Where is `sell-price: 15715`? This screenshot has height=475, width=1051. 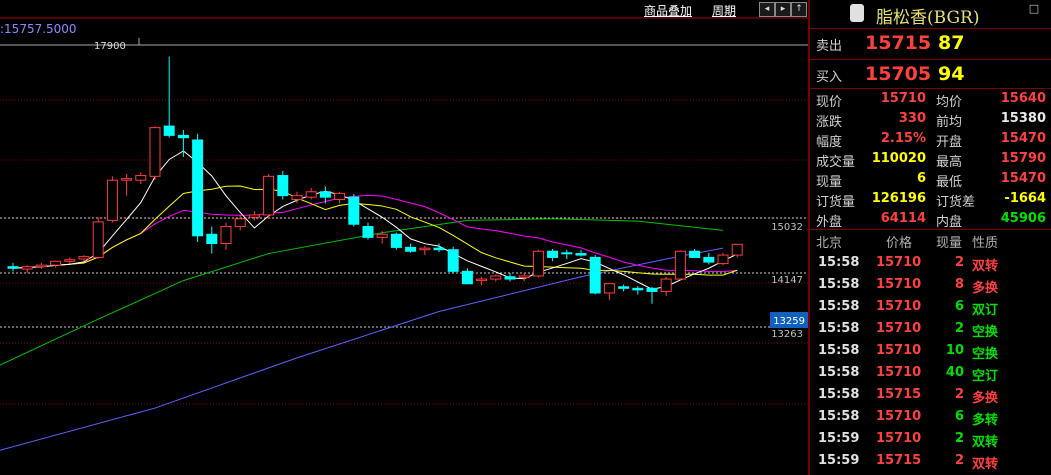
sell-price: 15715 is located at coordinates (898, 43).